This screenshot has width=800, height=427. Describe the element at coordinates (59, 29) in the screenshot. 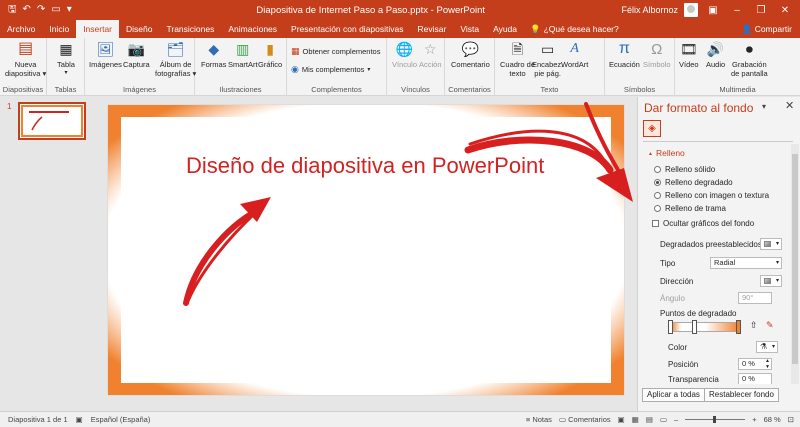

I see `tab-inicio: Inicio` at that location.